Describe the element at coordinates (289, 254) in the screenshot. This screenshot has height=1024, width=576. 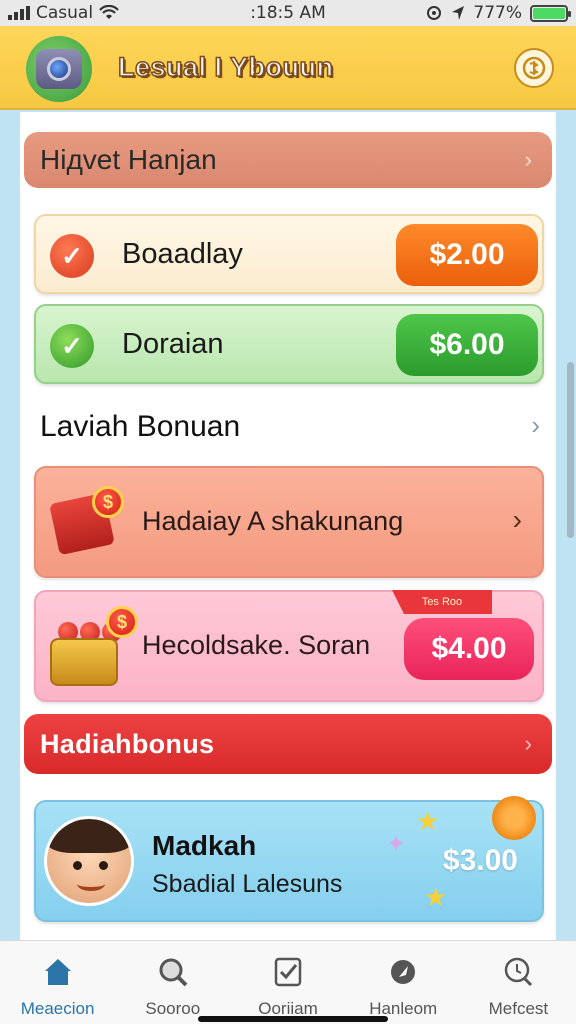
I see `offer-card: ✓ Boaadlay $2.00` at that location.